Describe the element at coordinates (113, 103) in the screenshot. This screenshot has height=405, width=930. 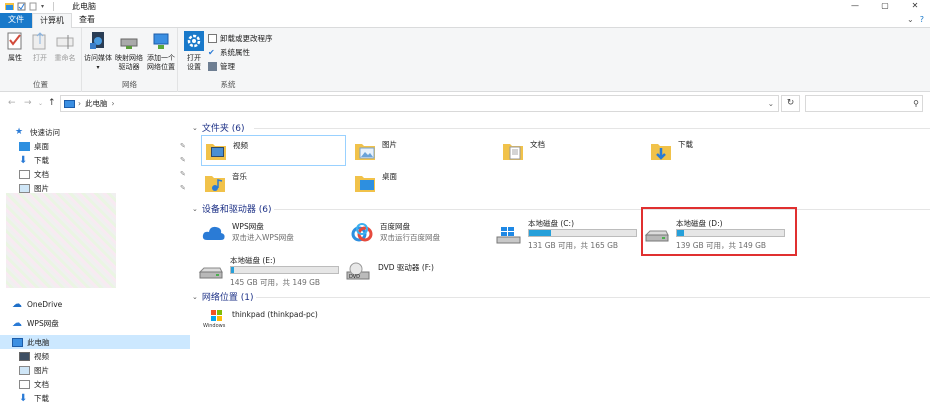
I see `breadcrumb-chevron-icon: ›` at that location.